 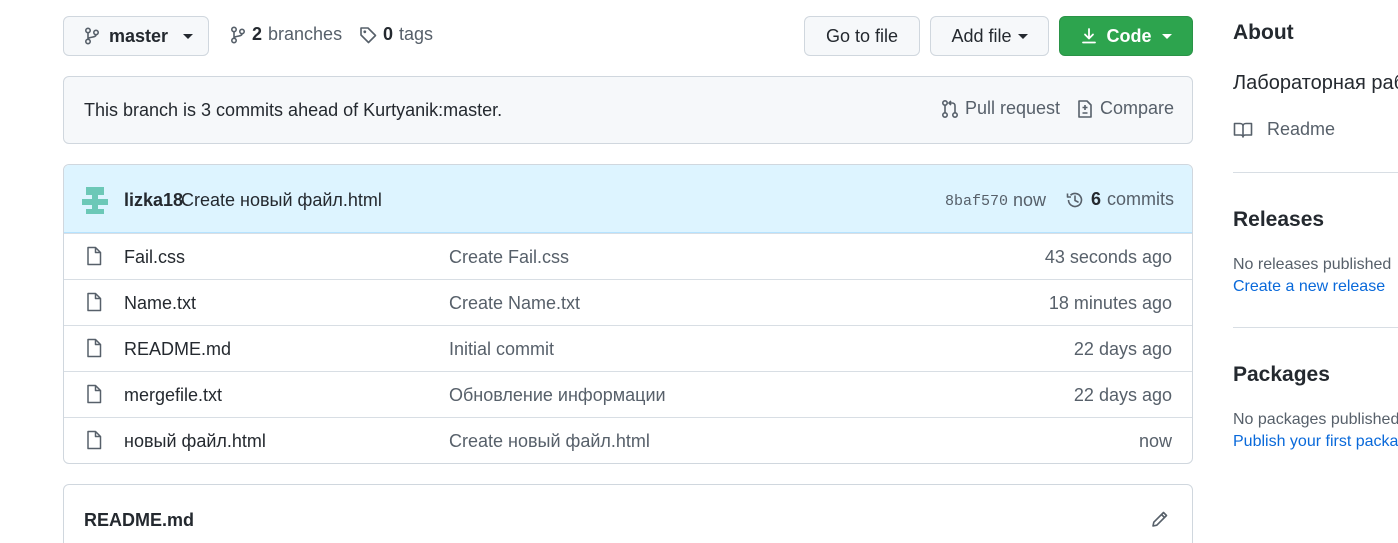 I want to click on packages-heading: Packages, so click(x=1281, y=375).